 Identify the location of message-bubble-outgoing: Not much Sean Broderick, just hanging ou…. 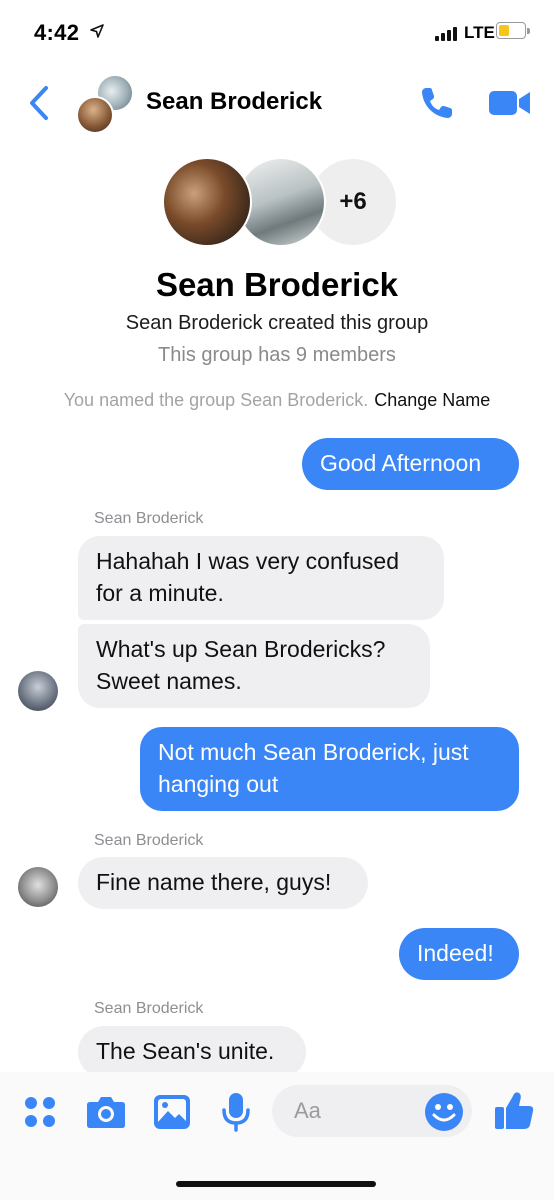
(329, 769).